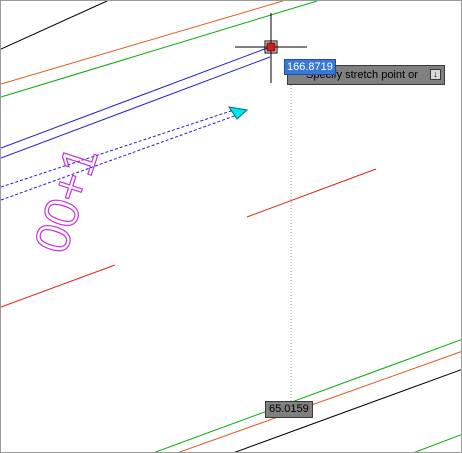  I want to click on dimension-tooltip: 65.0159, so click(289, 409).